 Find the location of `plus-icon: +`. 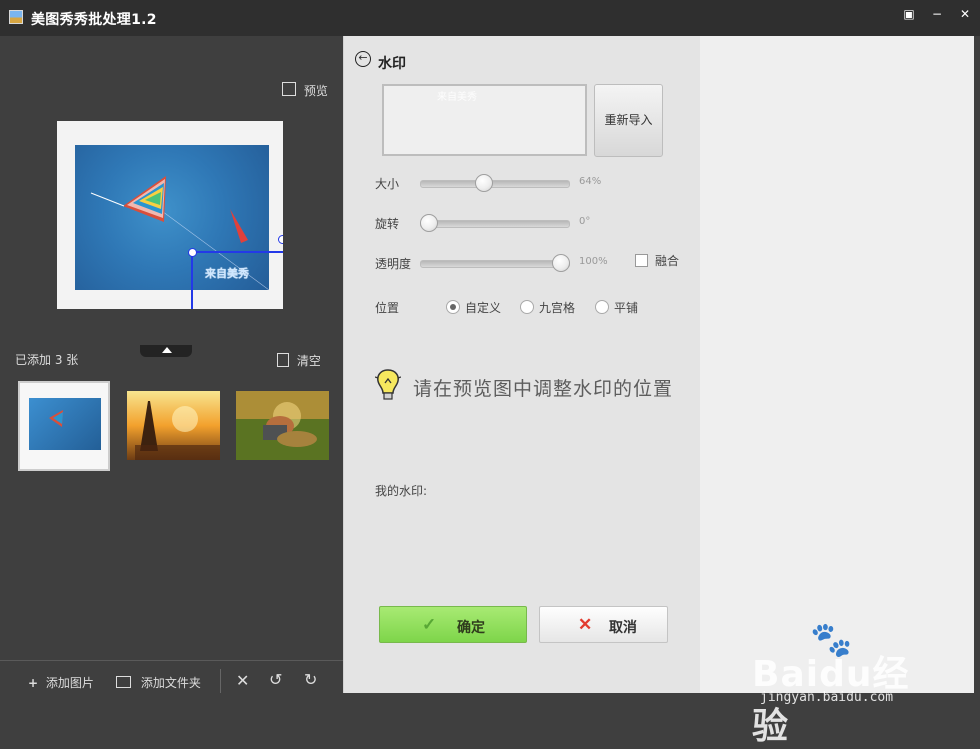

plus-icon: + is located at coordinates (33, 683).